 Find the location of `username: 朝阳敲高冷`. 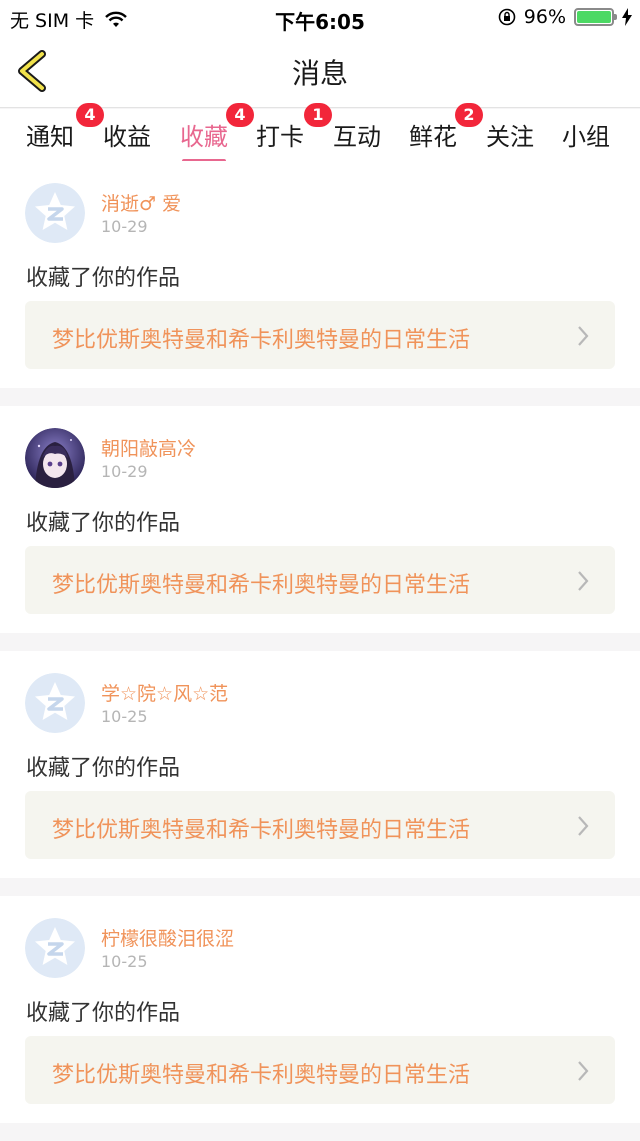

username: 朝阳敲高冷 is located at coordinates (148, 447).